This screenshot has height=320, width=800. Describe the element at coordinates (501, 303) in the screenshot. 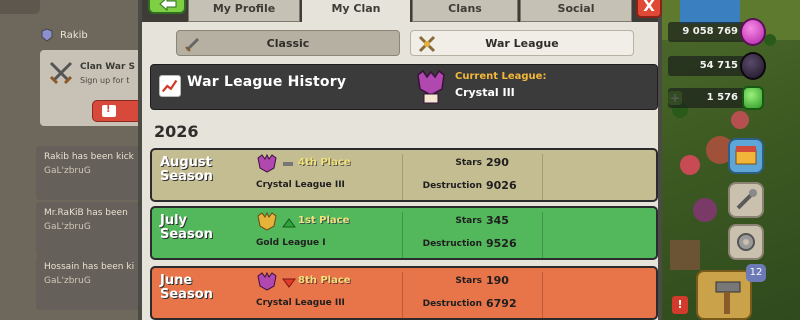

I see `destruction-value: 6792` at that location.